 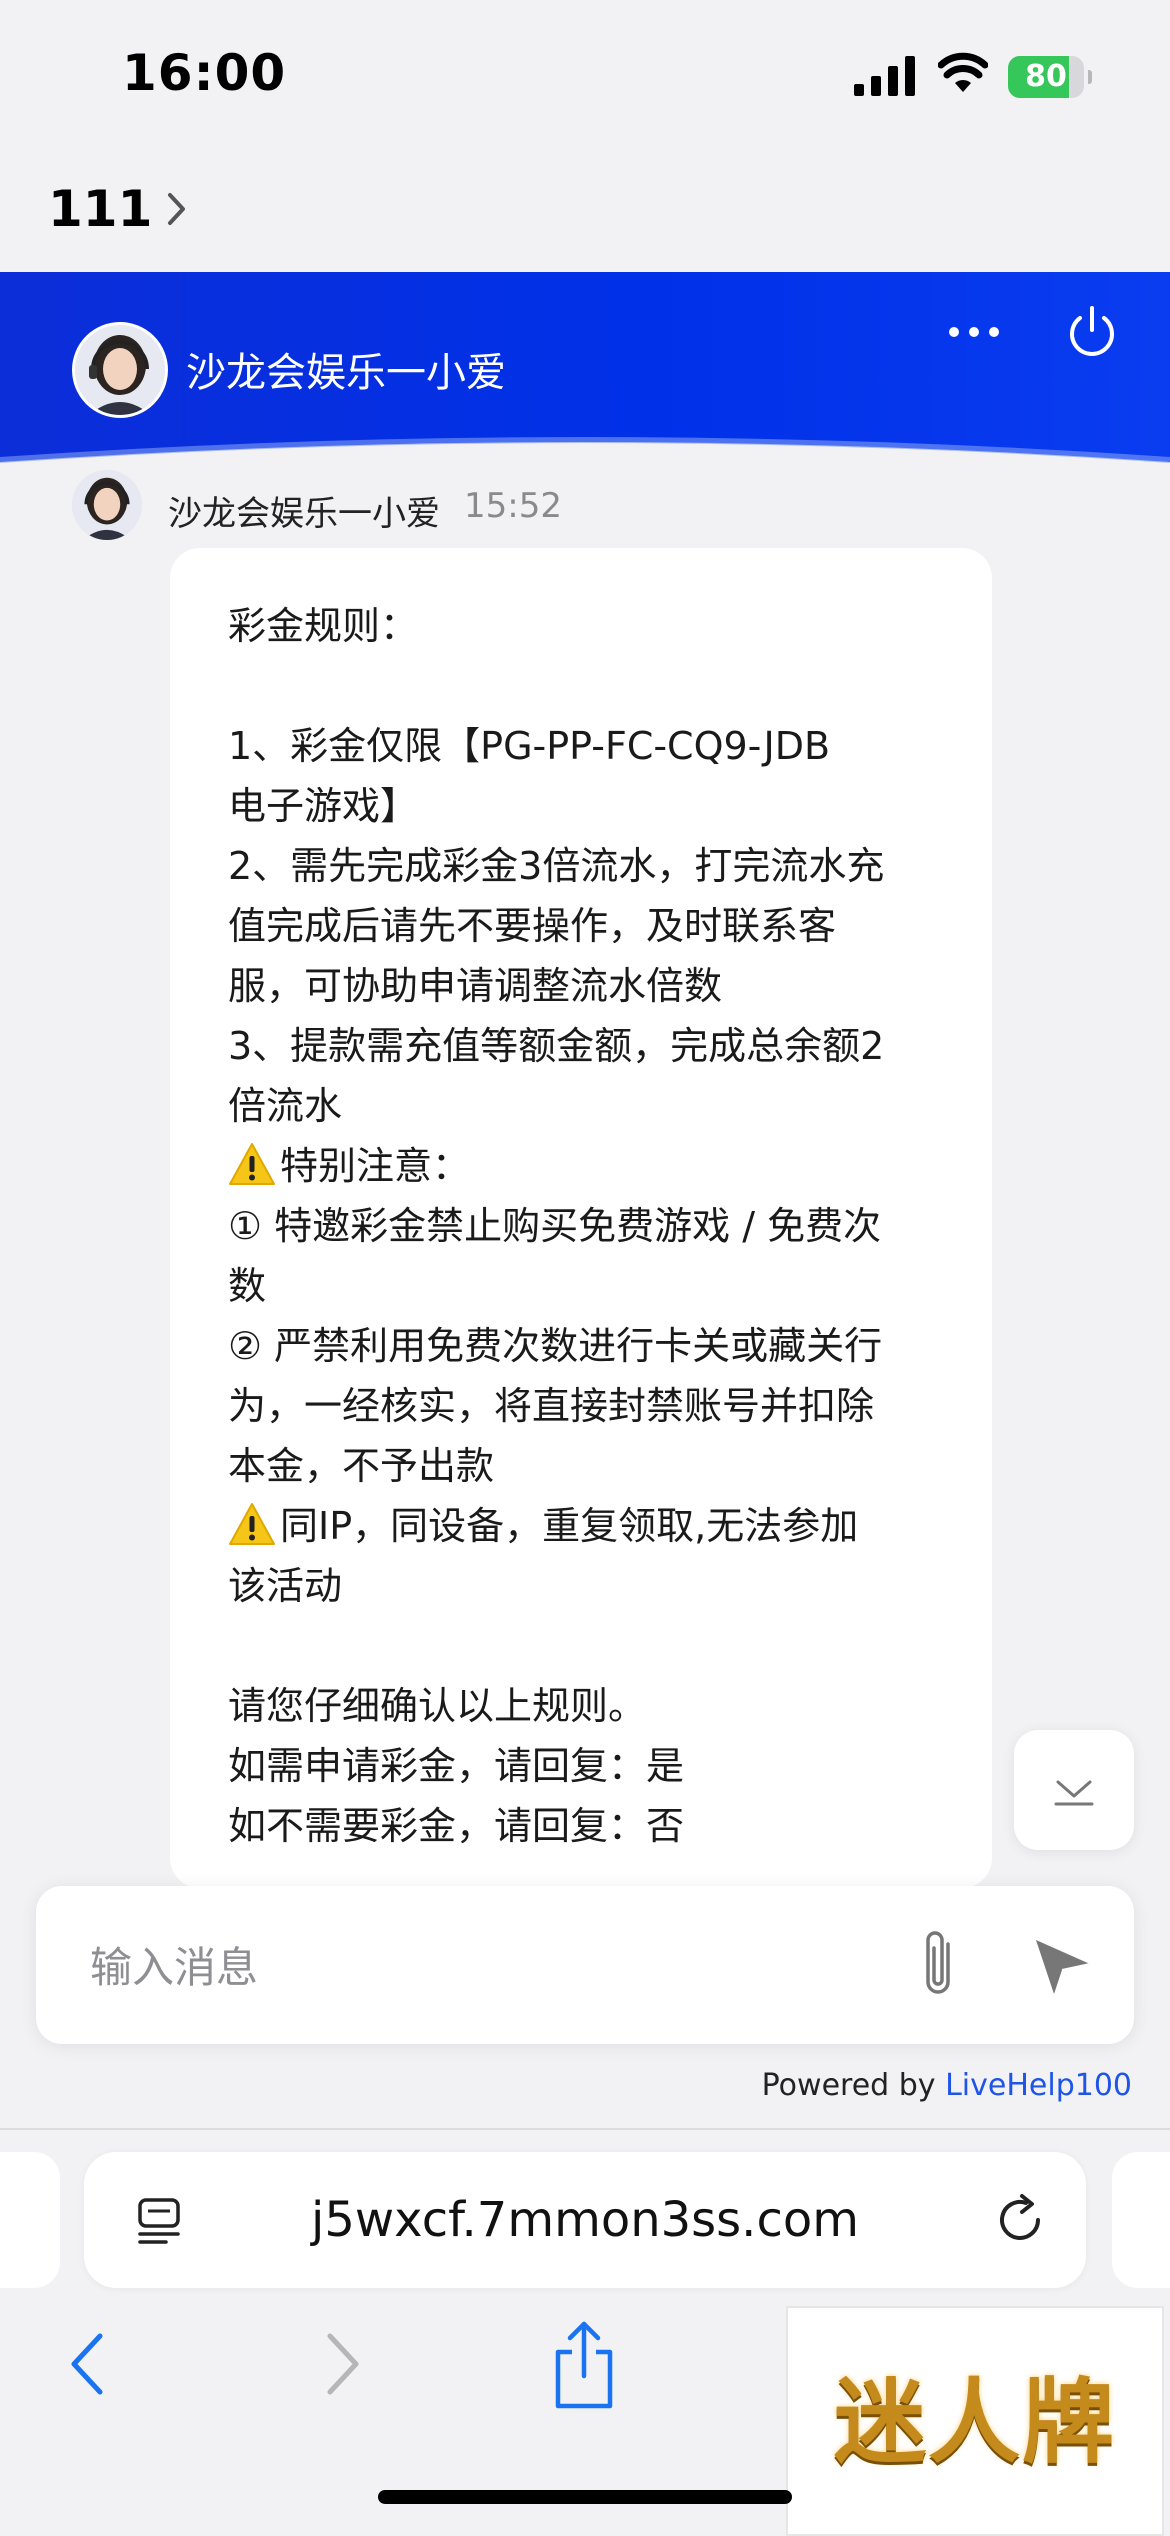 What do you see at coordinates (456, 1766) in the screenshot?
I see `message-line: 如需申请彩金，请回复：是` at bounding box center [456, 1766].